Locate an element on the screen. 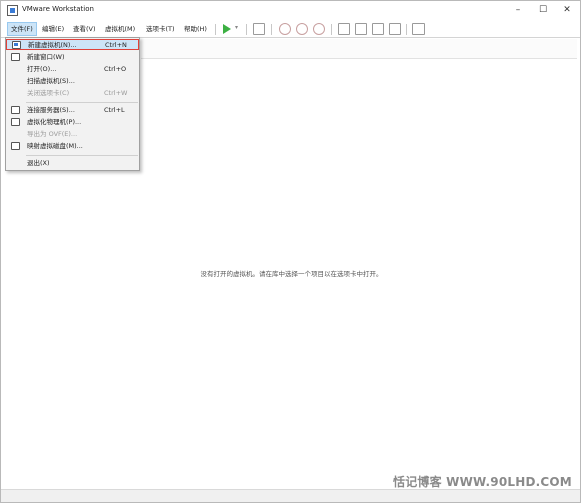  new-window-icon is located at coordinates (15, 57).